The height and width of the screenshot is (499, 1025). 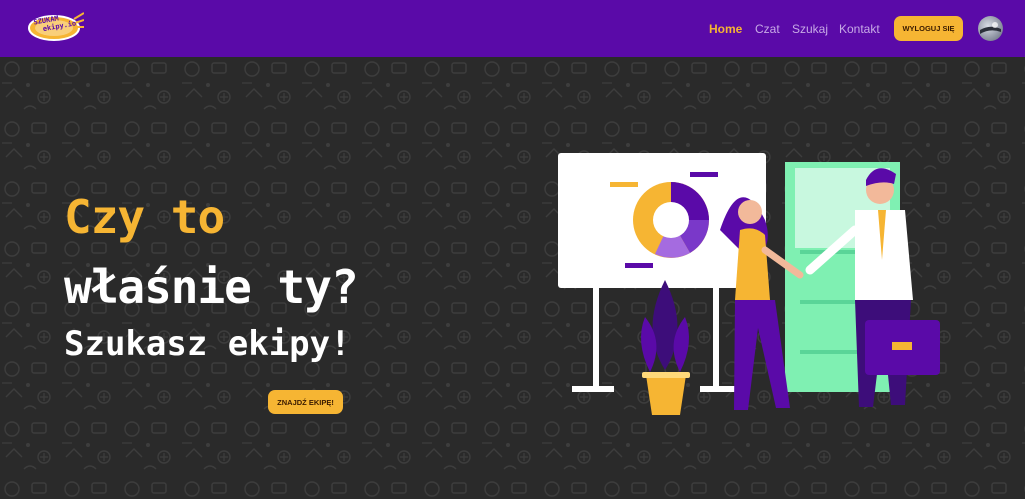 I want to click on hero-headline-line2: właśnie ty?, so click(x=211, y=287).